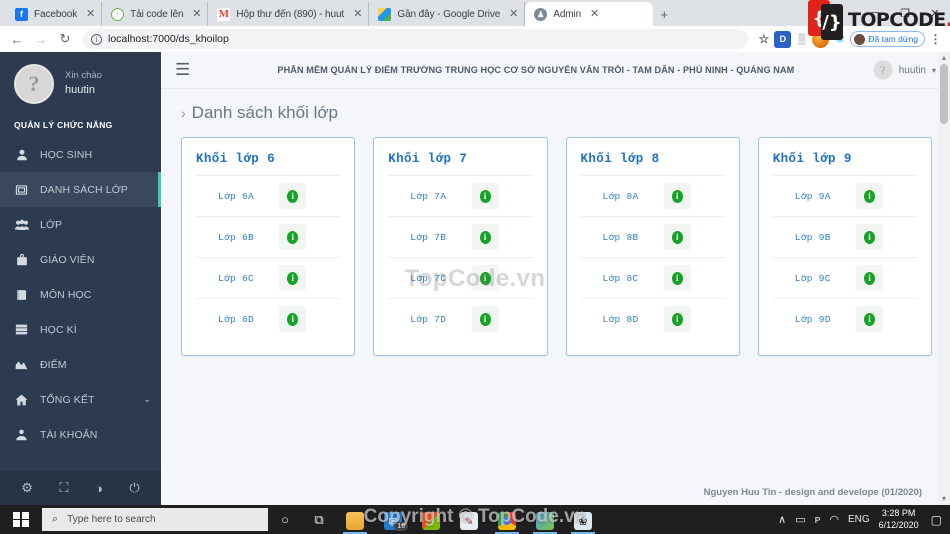 The width and height of the screenshot is (950, 534). I want to click on class-label: Lớp 9B, so click(820, 237).